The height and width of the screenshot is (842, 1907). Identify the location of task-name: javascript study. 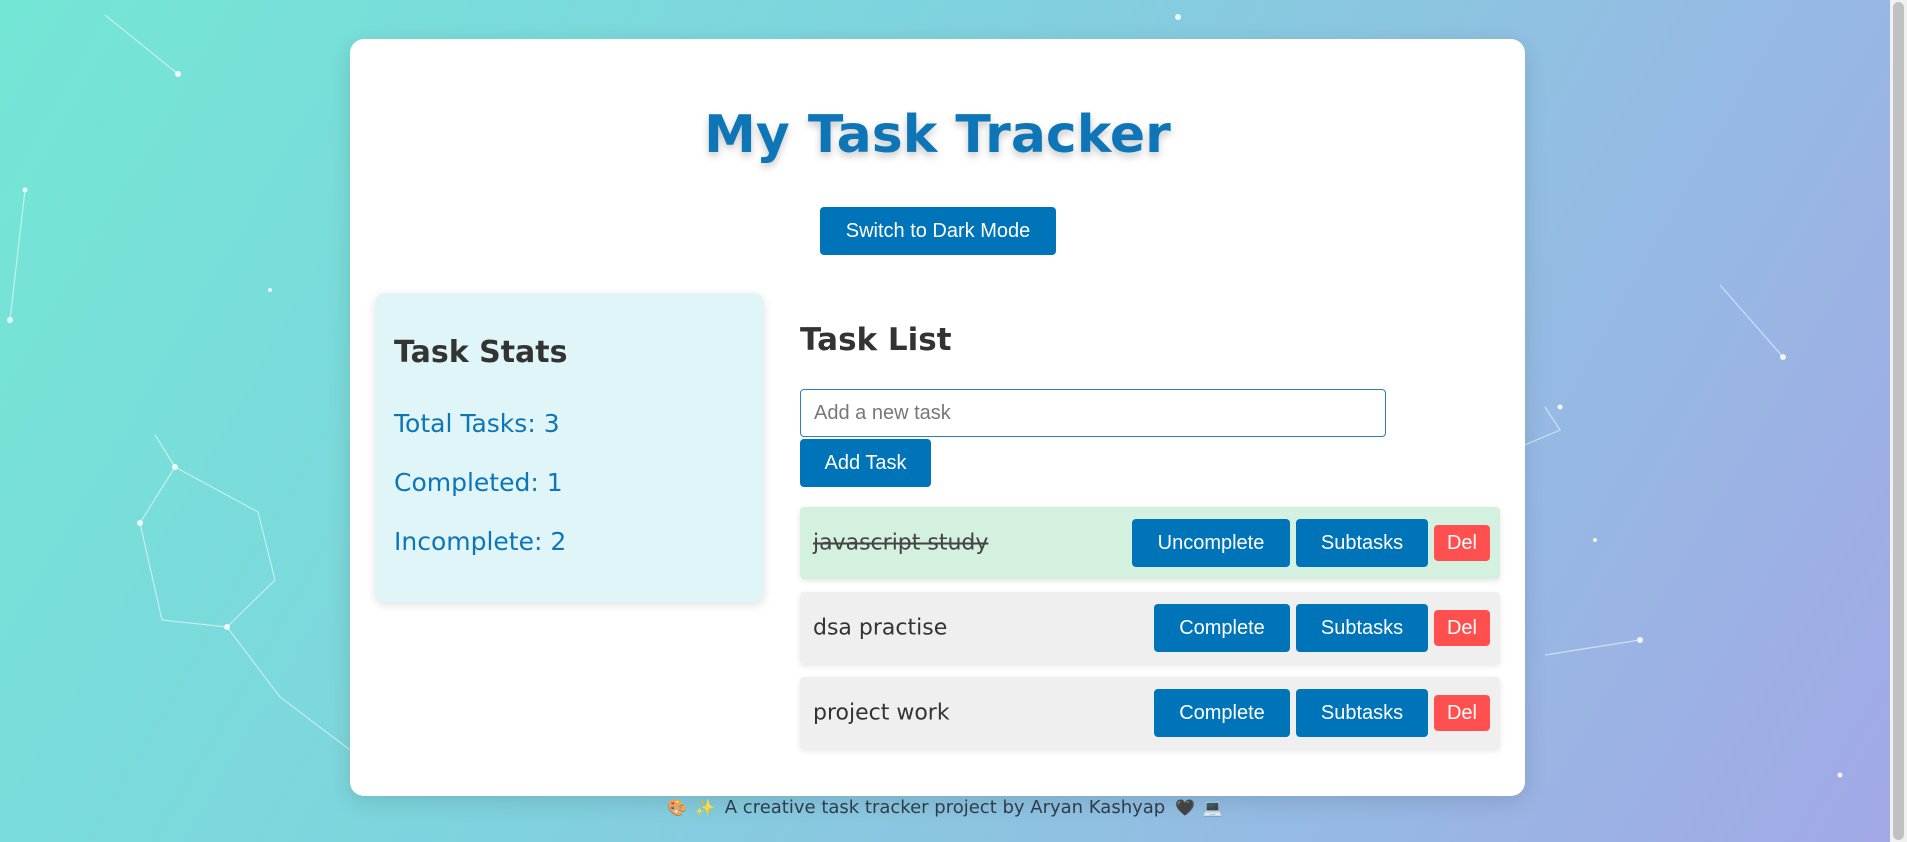
(901, 543).